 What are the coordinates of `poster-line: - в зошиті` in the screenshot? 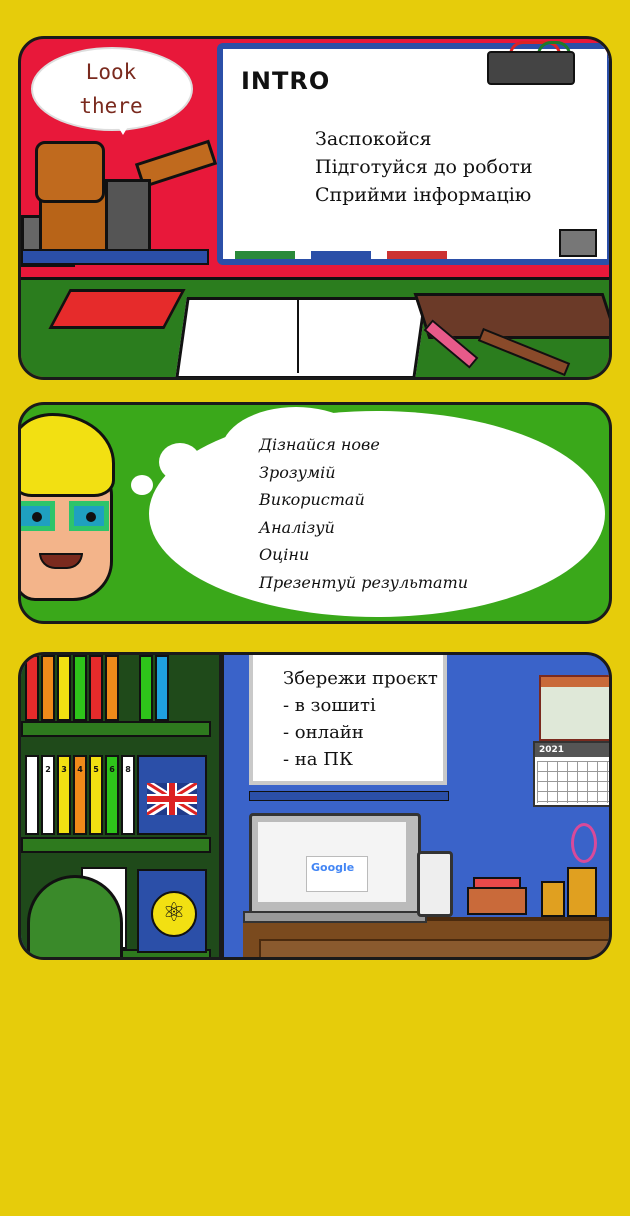 It's located at (329, 705).